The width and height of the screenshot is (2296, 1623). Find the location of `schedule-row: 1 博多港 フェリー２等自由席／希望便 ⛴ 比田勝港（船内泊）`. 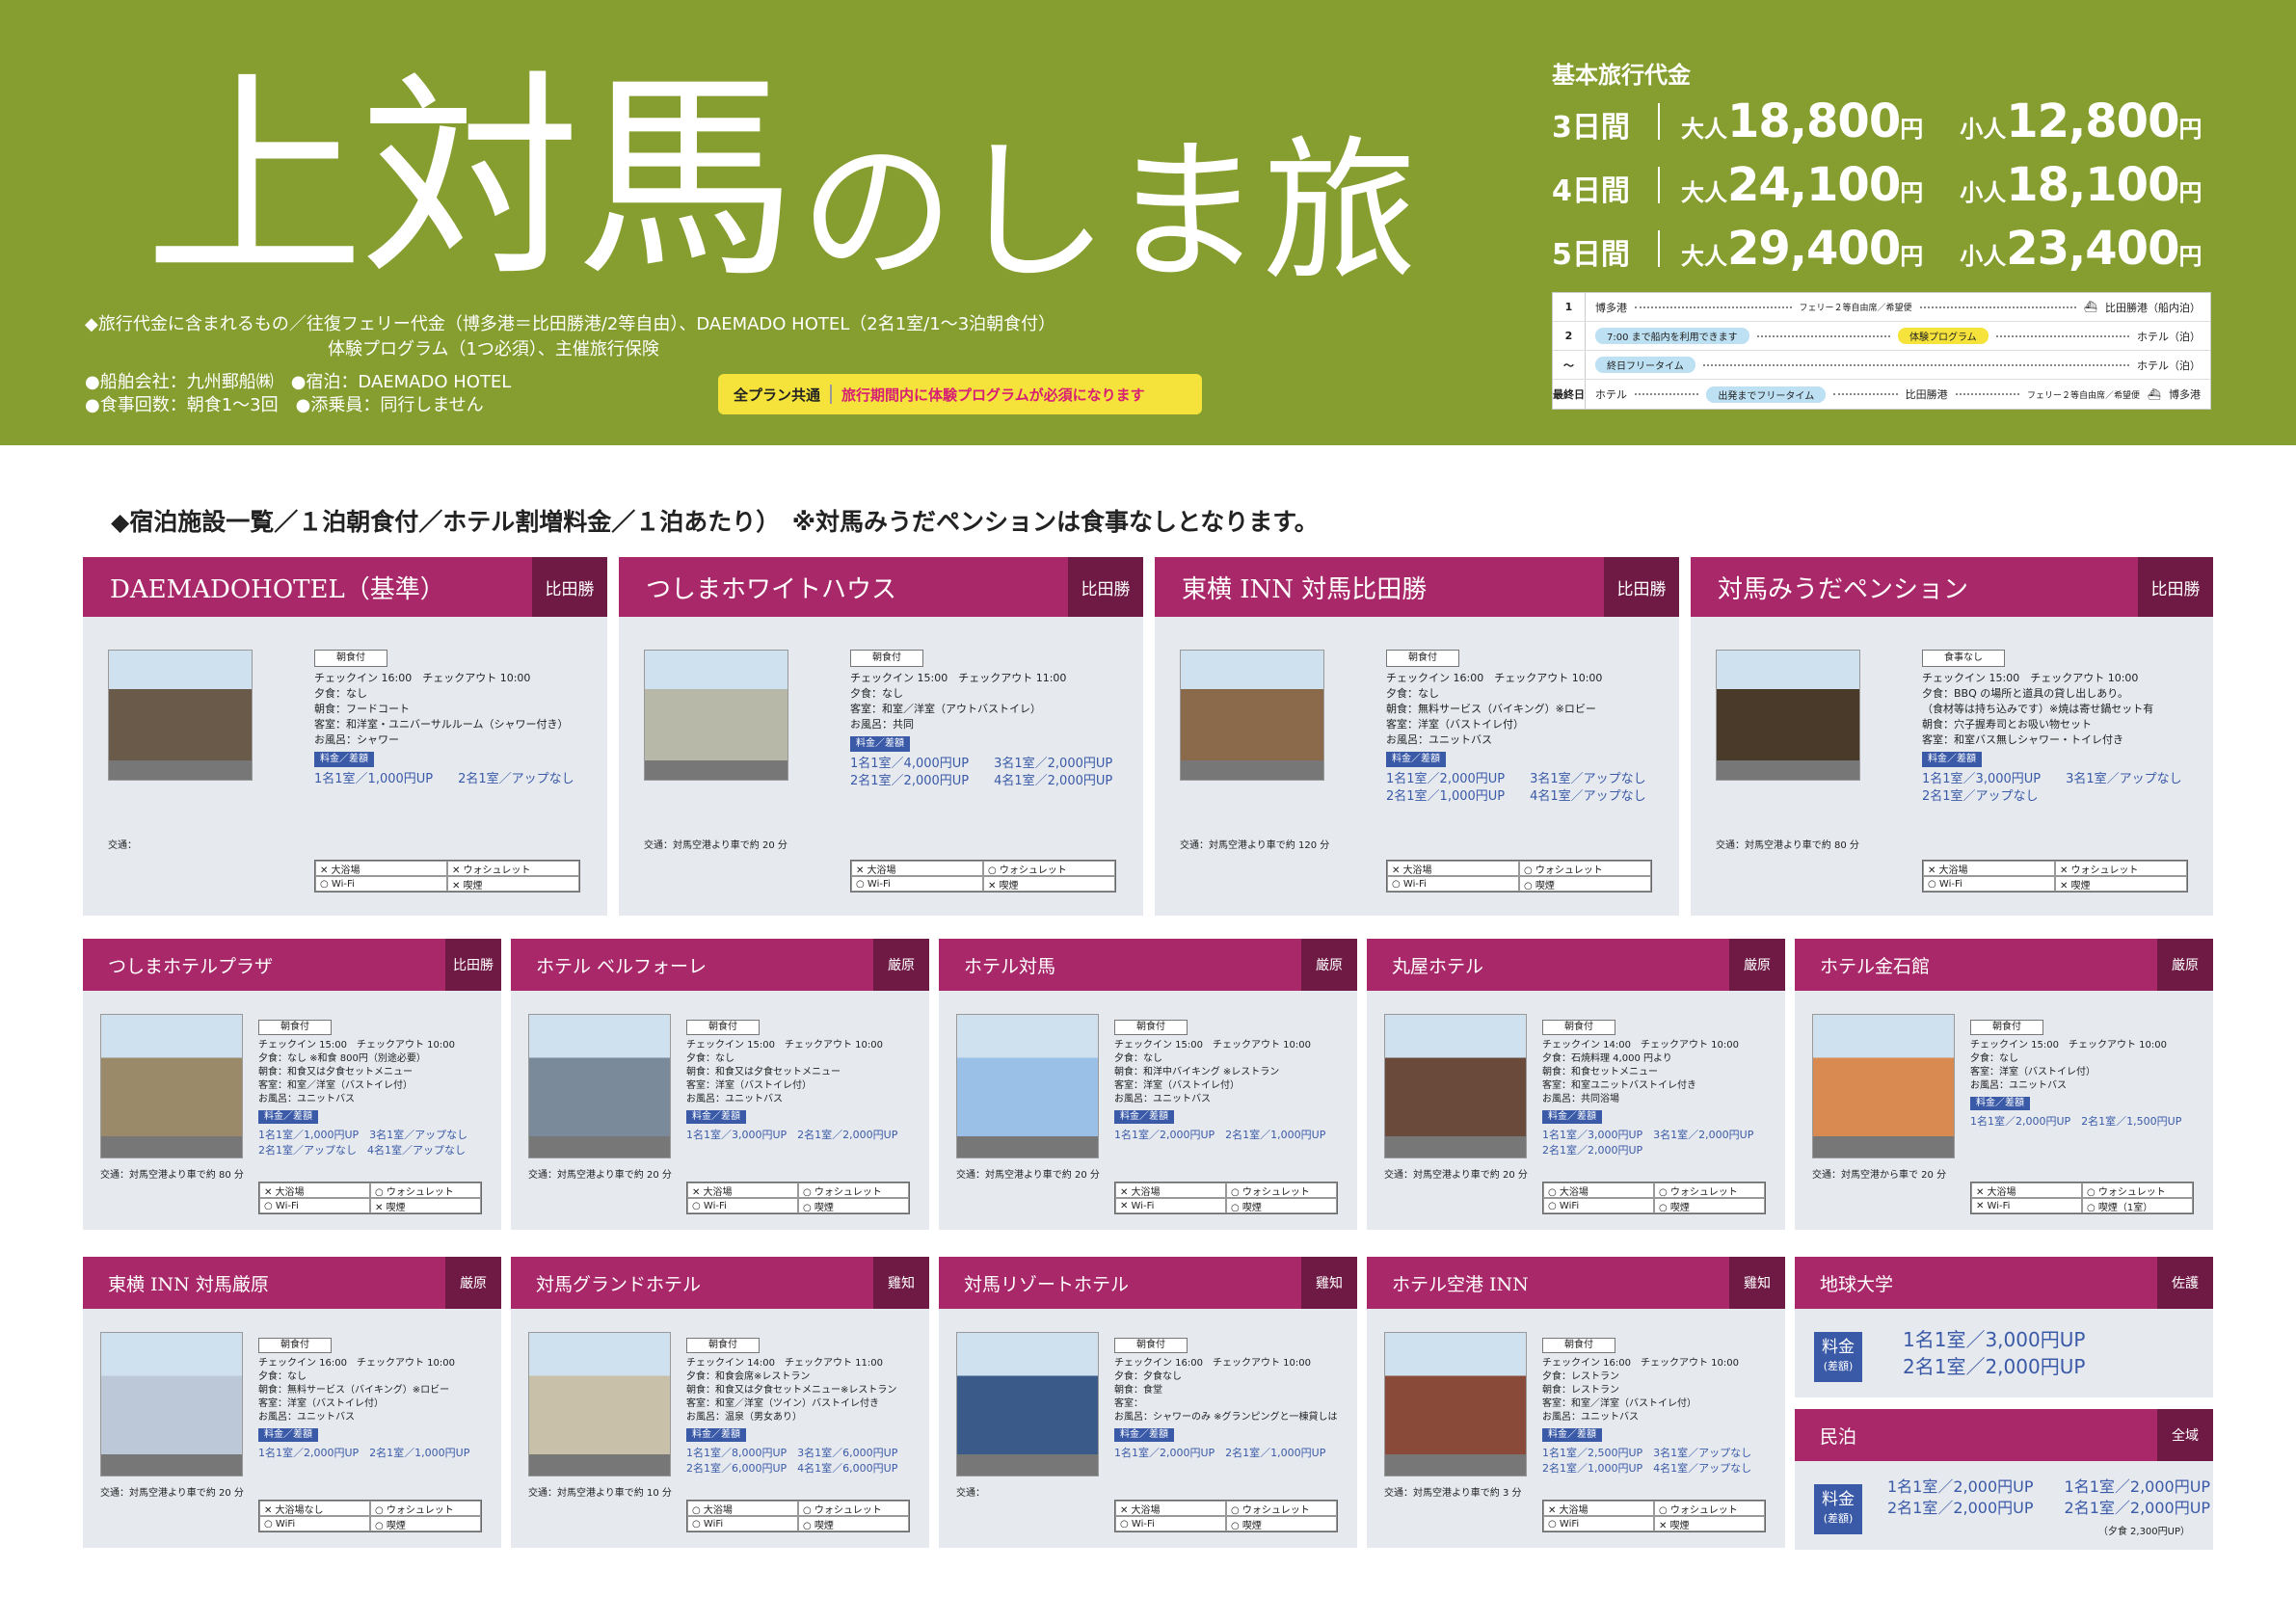

schedule-row: 1 博多港 フェリー２等自由席／希望便 ⛴ 比田勝港（船内泊） is located at coordinates (1881, 307).